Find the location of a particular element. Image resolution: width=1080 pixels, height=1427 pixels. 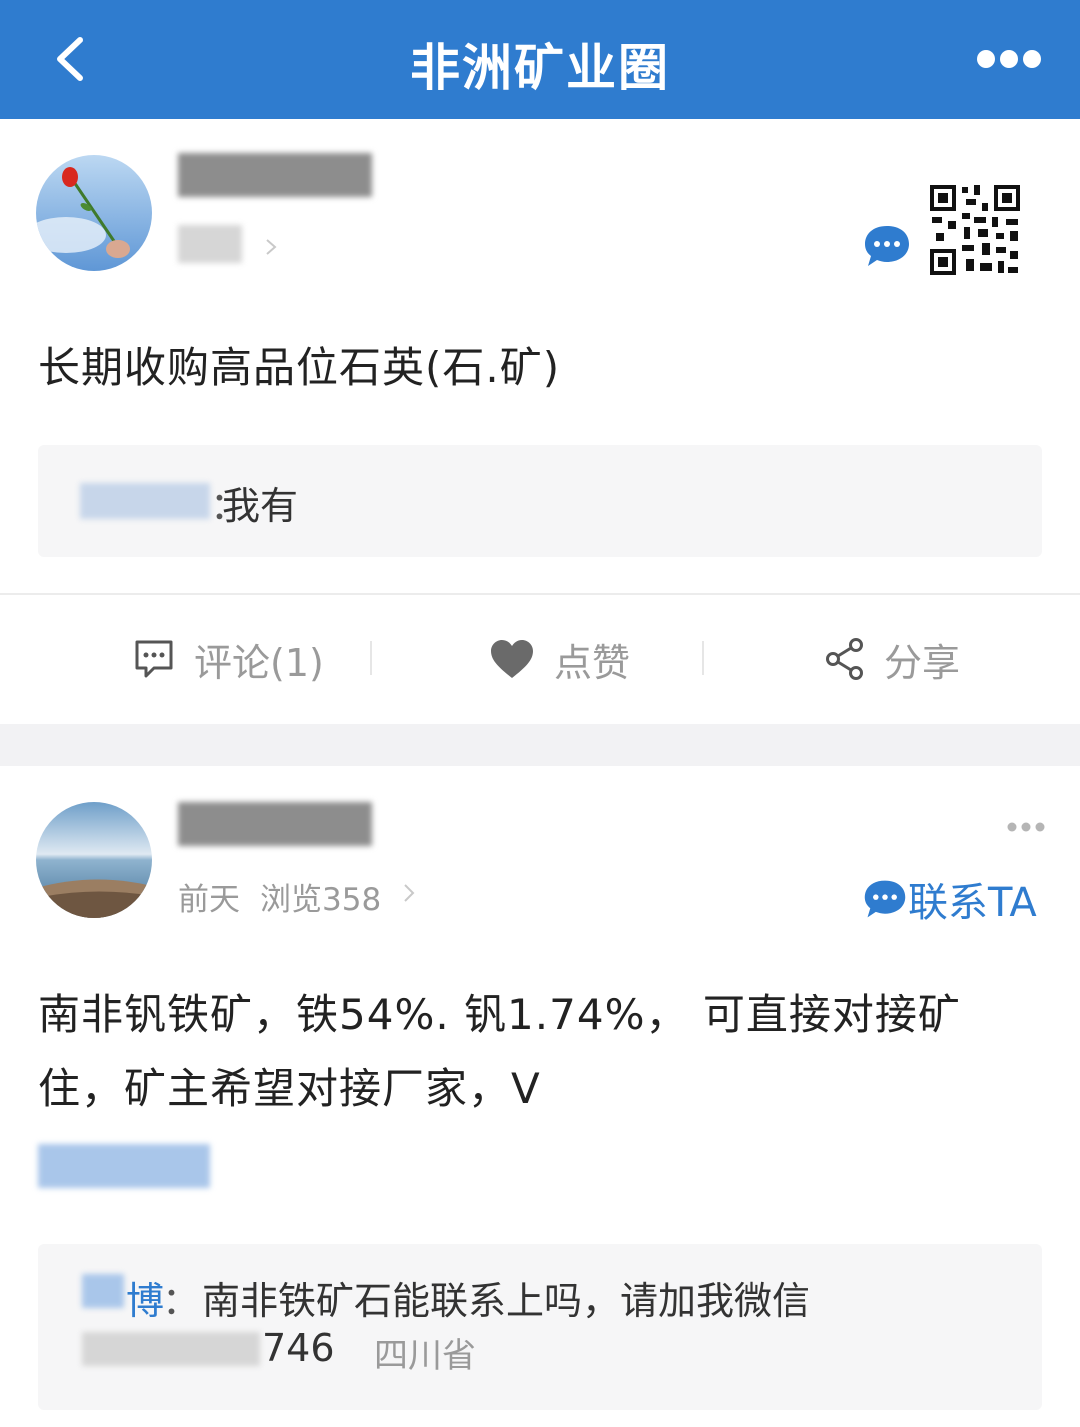

view-all-link-redacted is located at coordinates (124, 1166).